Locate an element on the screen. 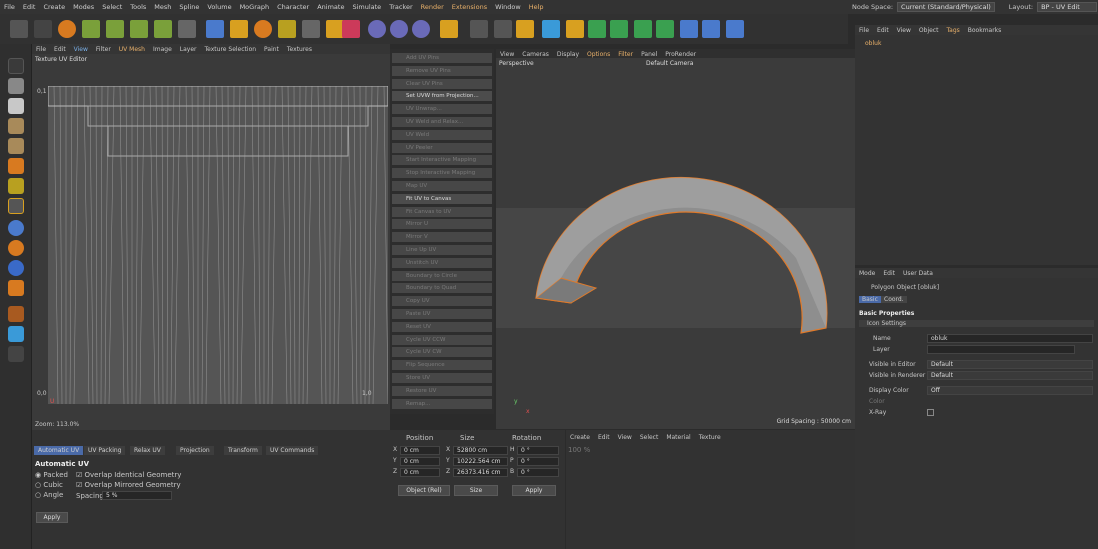 This screenshot has height=549, width=1098. points-mode-icon is located at coordinates (16, 126).